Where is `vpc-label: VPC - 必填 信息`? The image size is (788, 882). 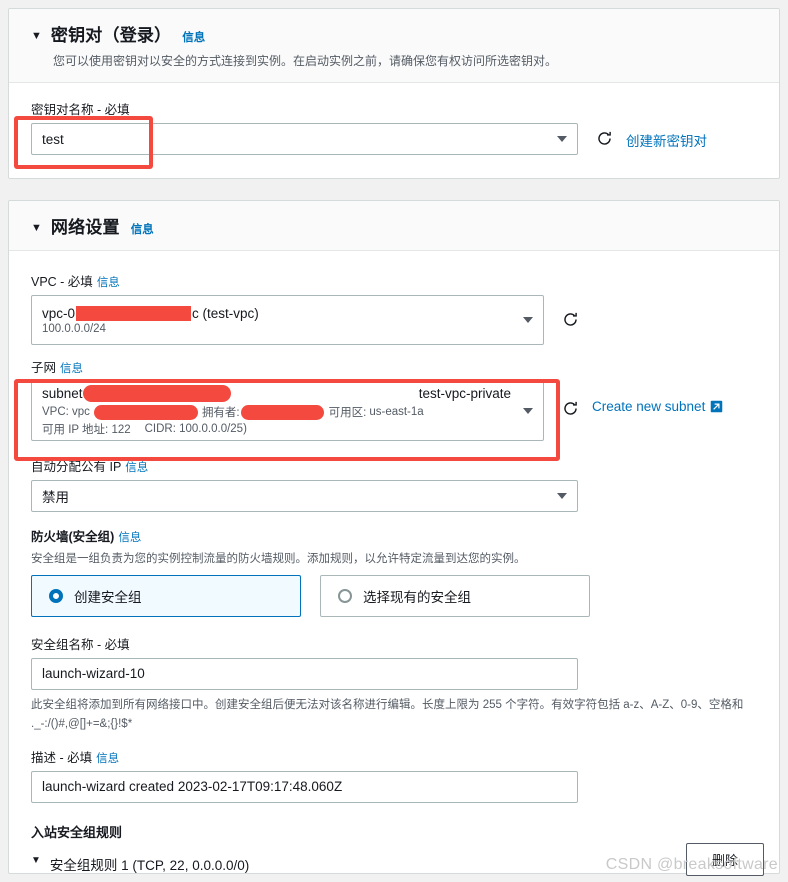
vpc-label: VPC - 必填 信息 is located at coordinates (75, 282).